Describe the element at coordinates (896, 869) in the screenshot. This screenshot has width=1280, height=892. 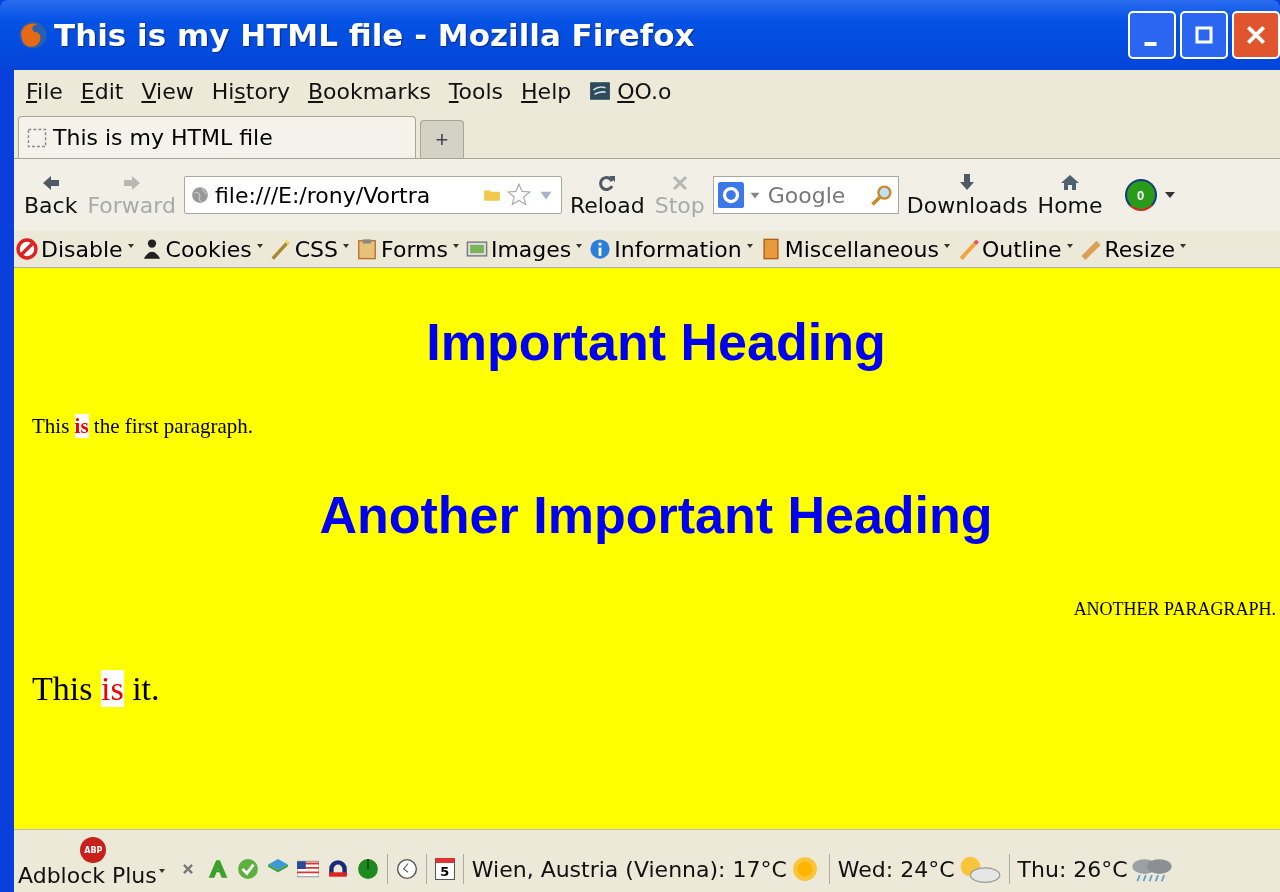
I see `weather-text: Wed: 24°C` at that location.